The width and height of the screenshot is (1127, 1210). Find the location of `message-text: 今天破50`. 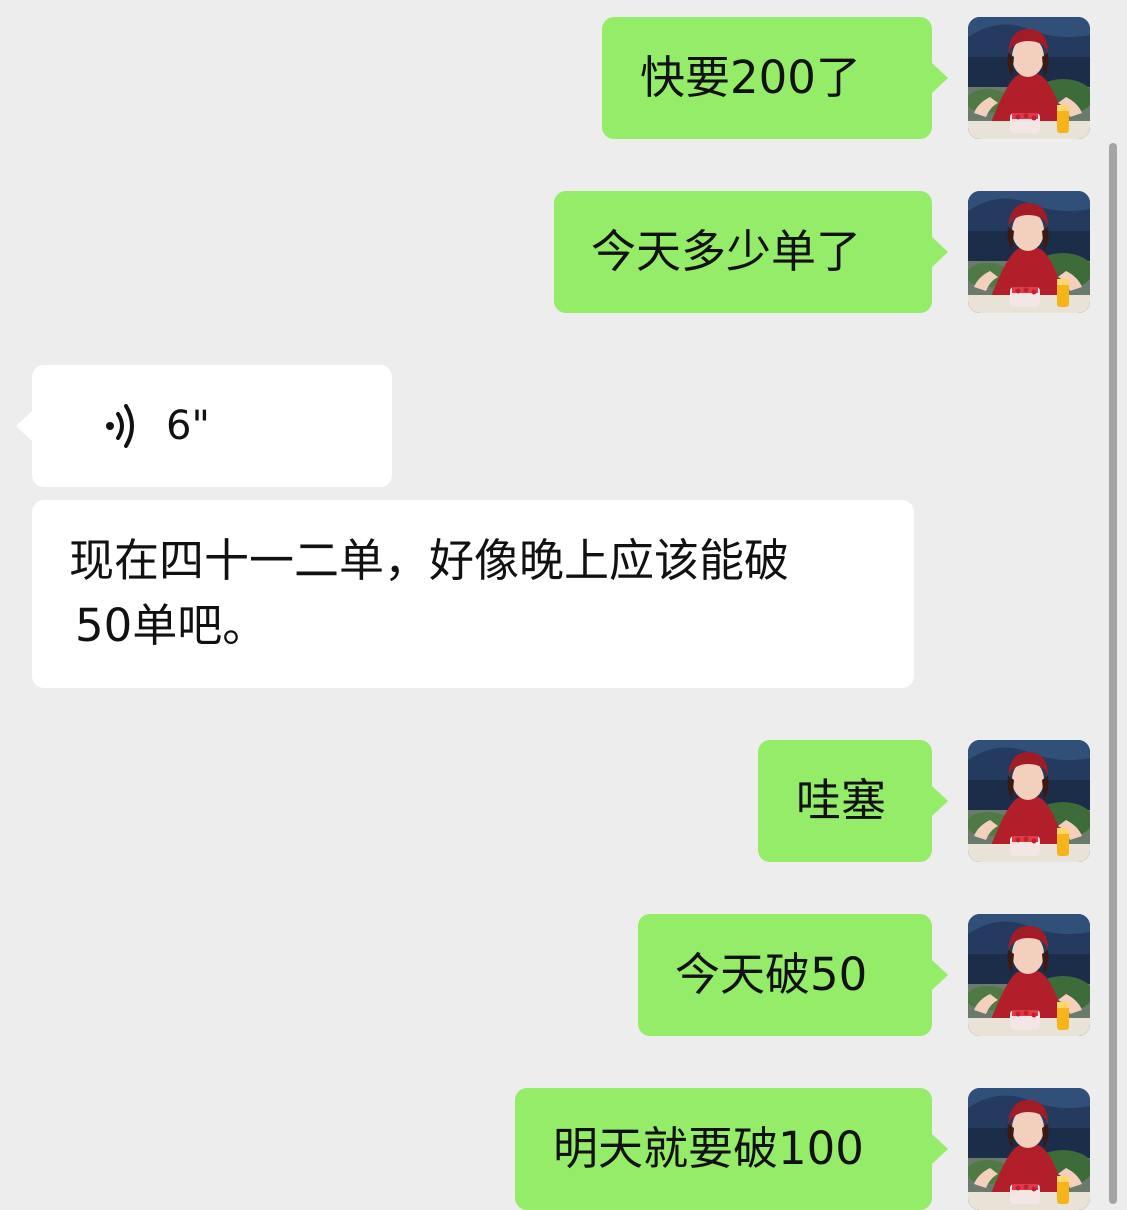

message-text: 今天破50 is located at coordinates (771, 974).